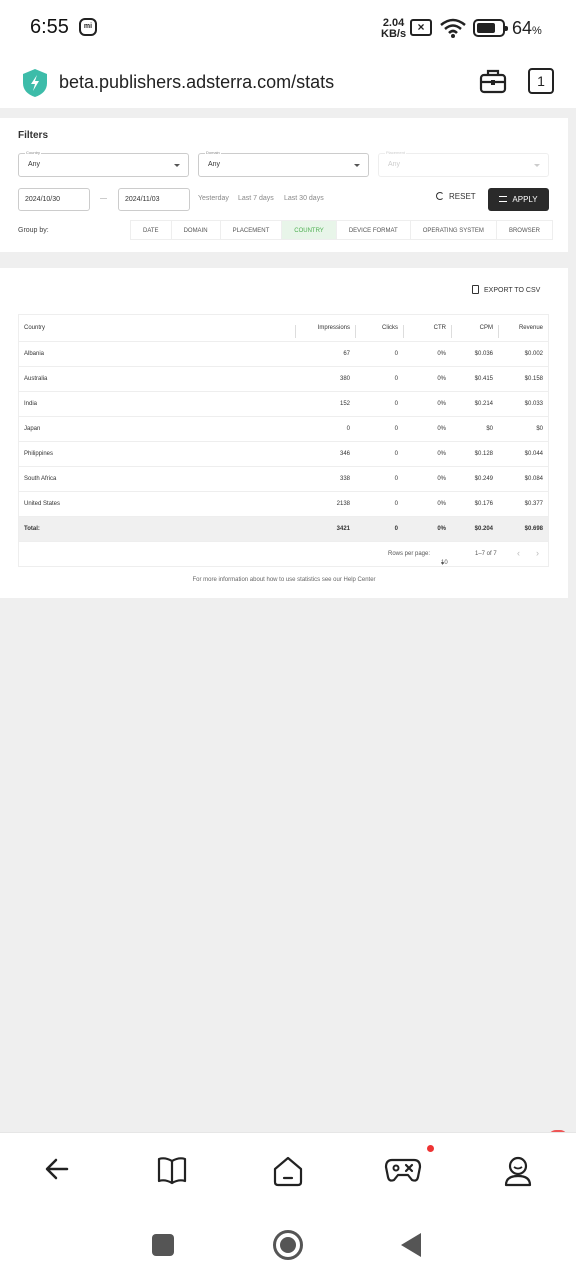  What do you see at coordinates (440, 328) in the screenshot?
I see `column-header-ctr: CTR` at bounding box center [440, 328].